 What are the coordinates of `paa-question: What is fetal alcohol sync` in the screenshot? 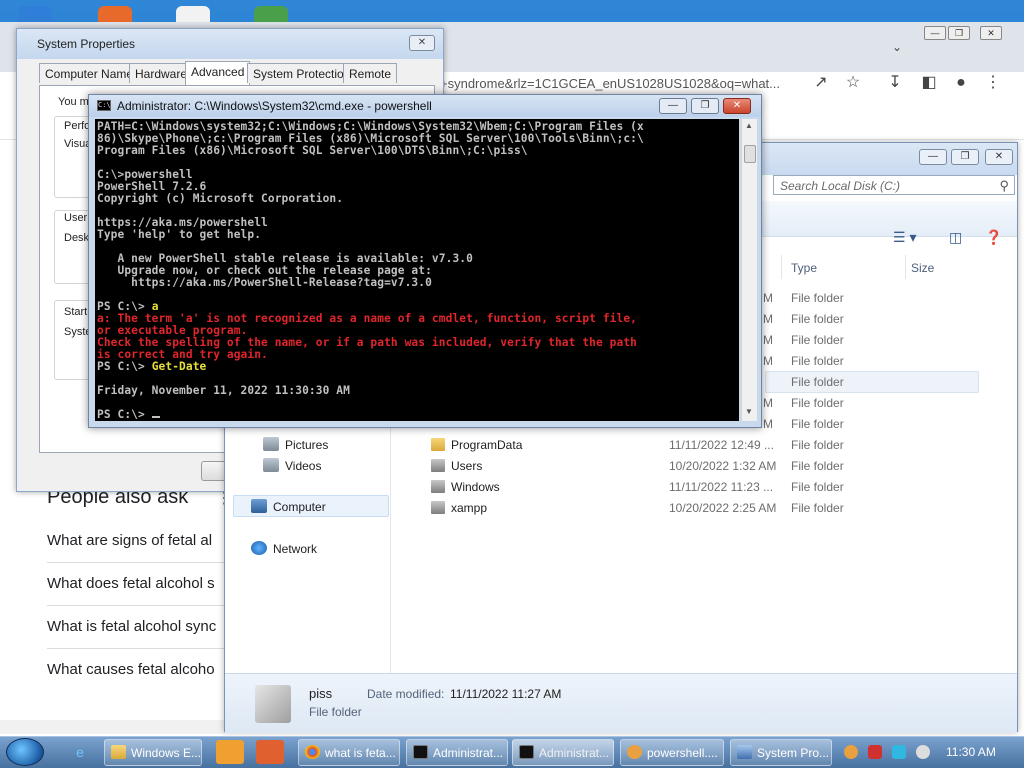 It's located at (131, 626).